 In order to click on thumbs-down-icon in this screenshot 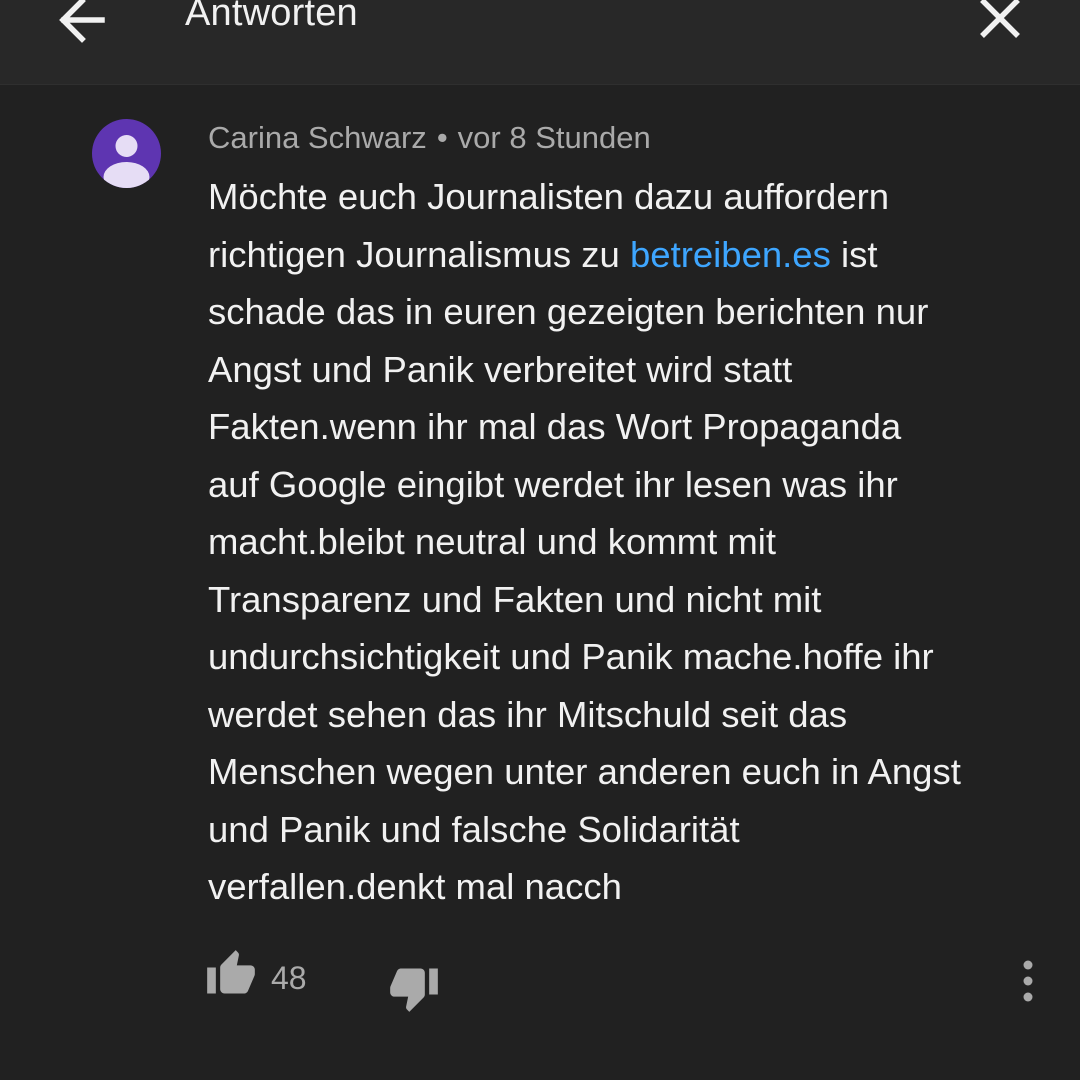, I will do `click(414, 990)`.